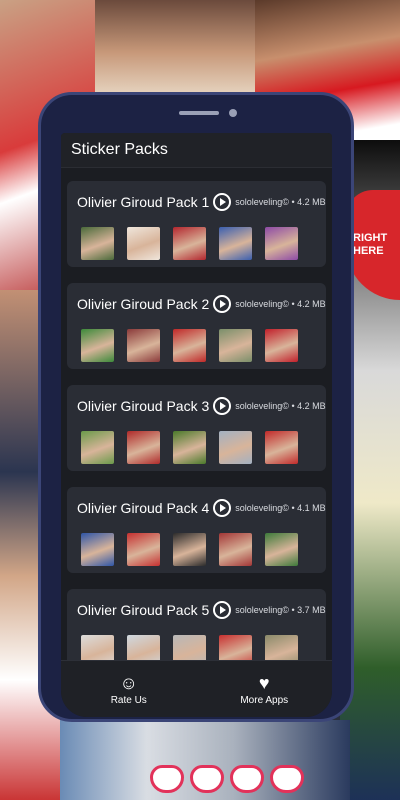 This screenshot has height=800, width=400. What do you see at coordinates (233, 113) in the screenshot?
I see `front-camera` at bounding box center [233, 113].